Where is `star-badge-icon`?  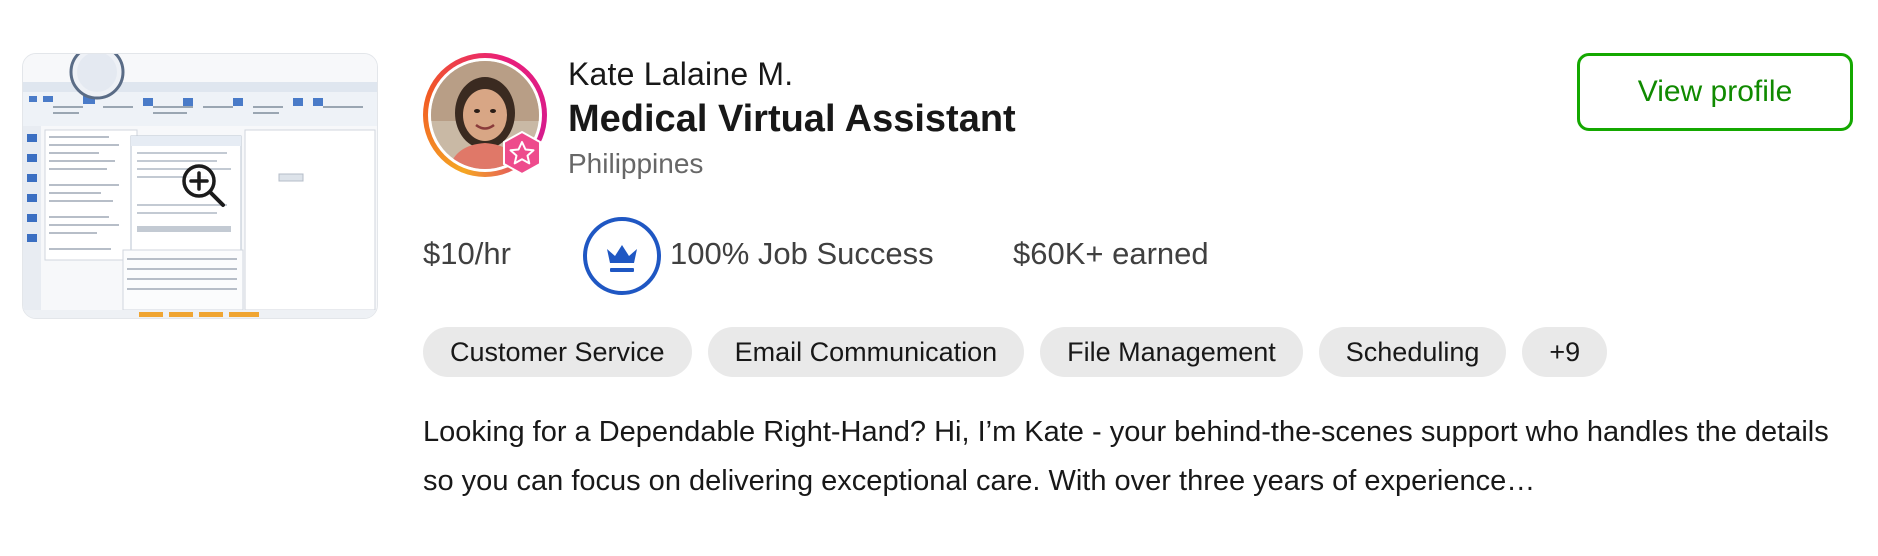 star-badge-icon is located at coordinates (522, 153).